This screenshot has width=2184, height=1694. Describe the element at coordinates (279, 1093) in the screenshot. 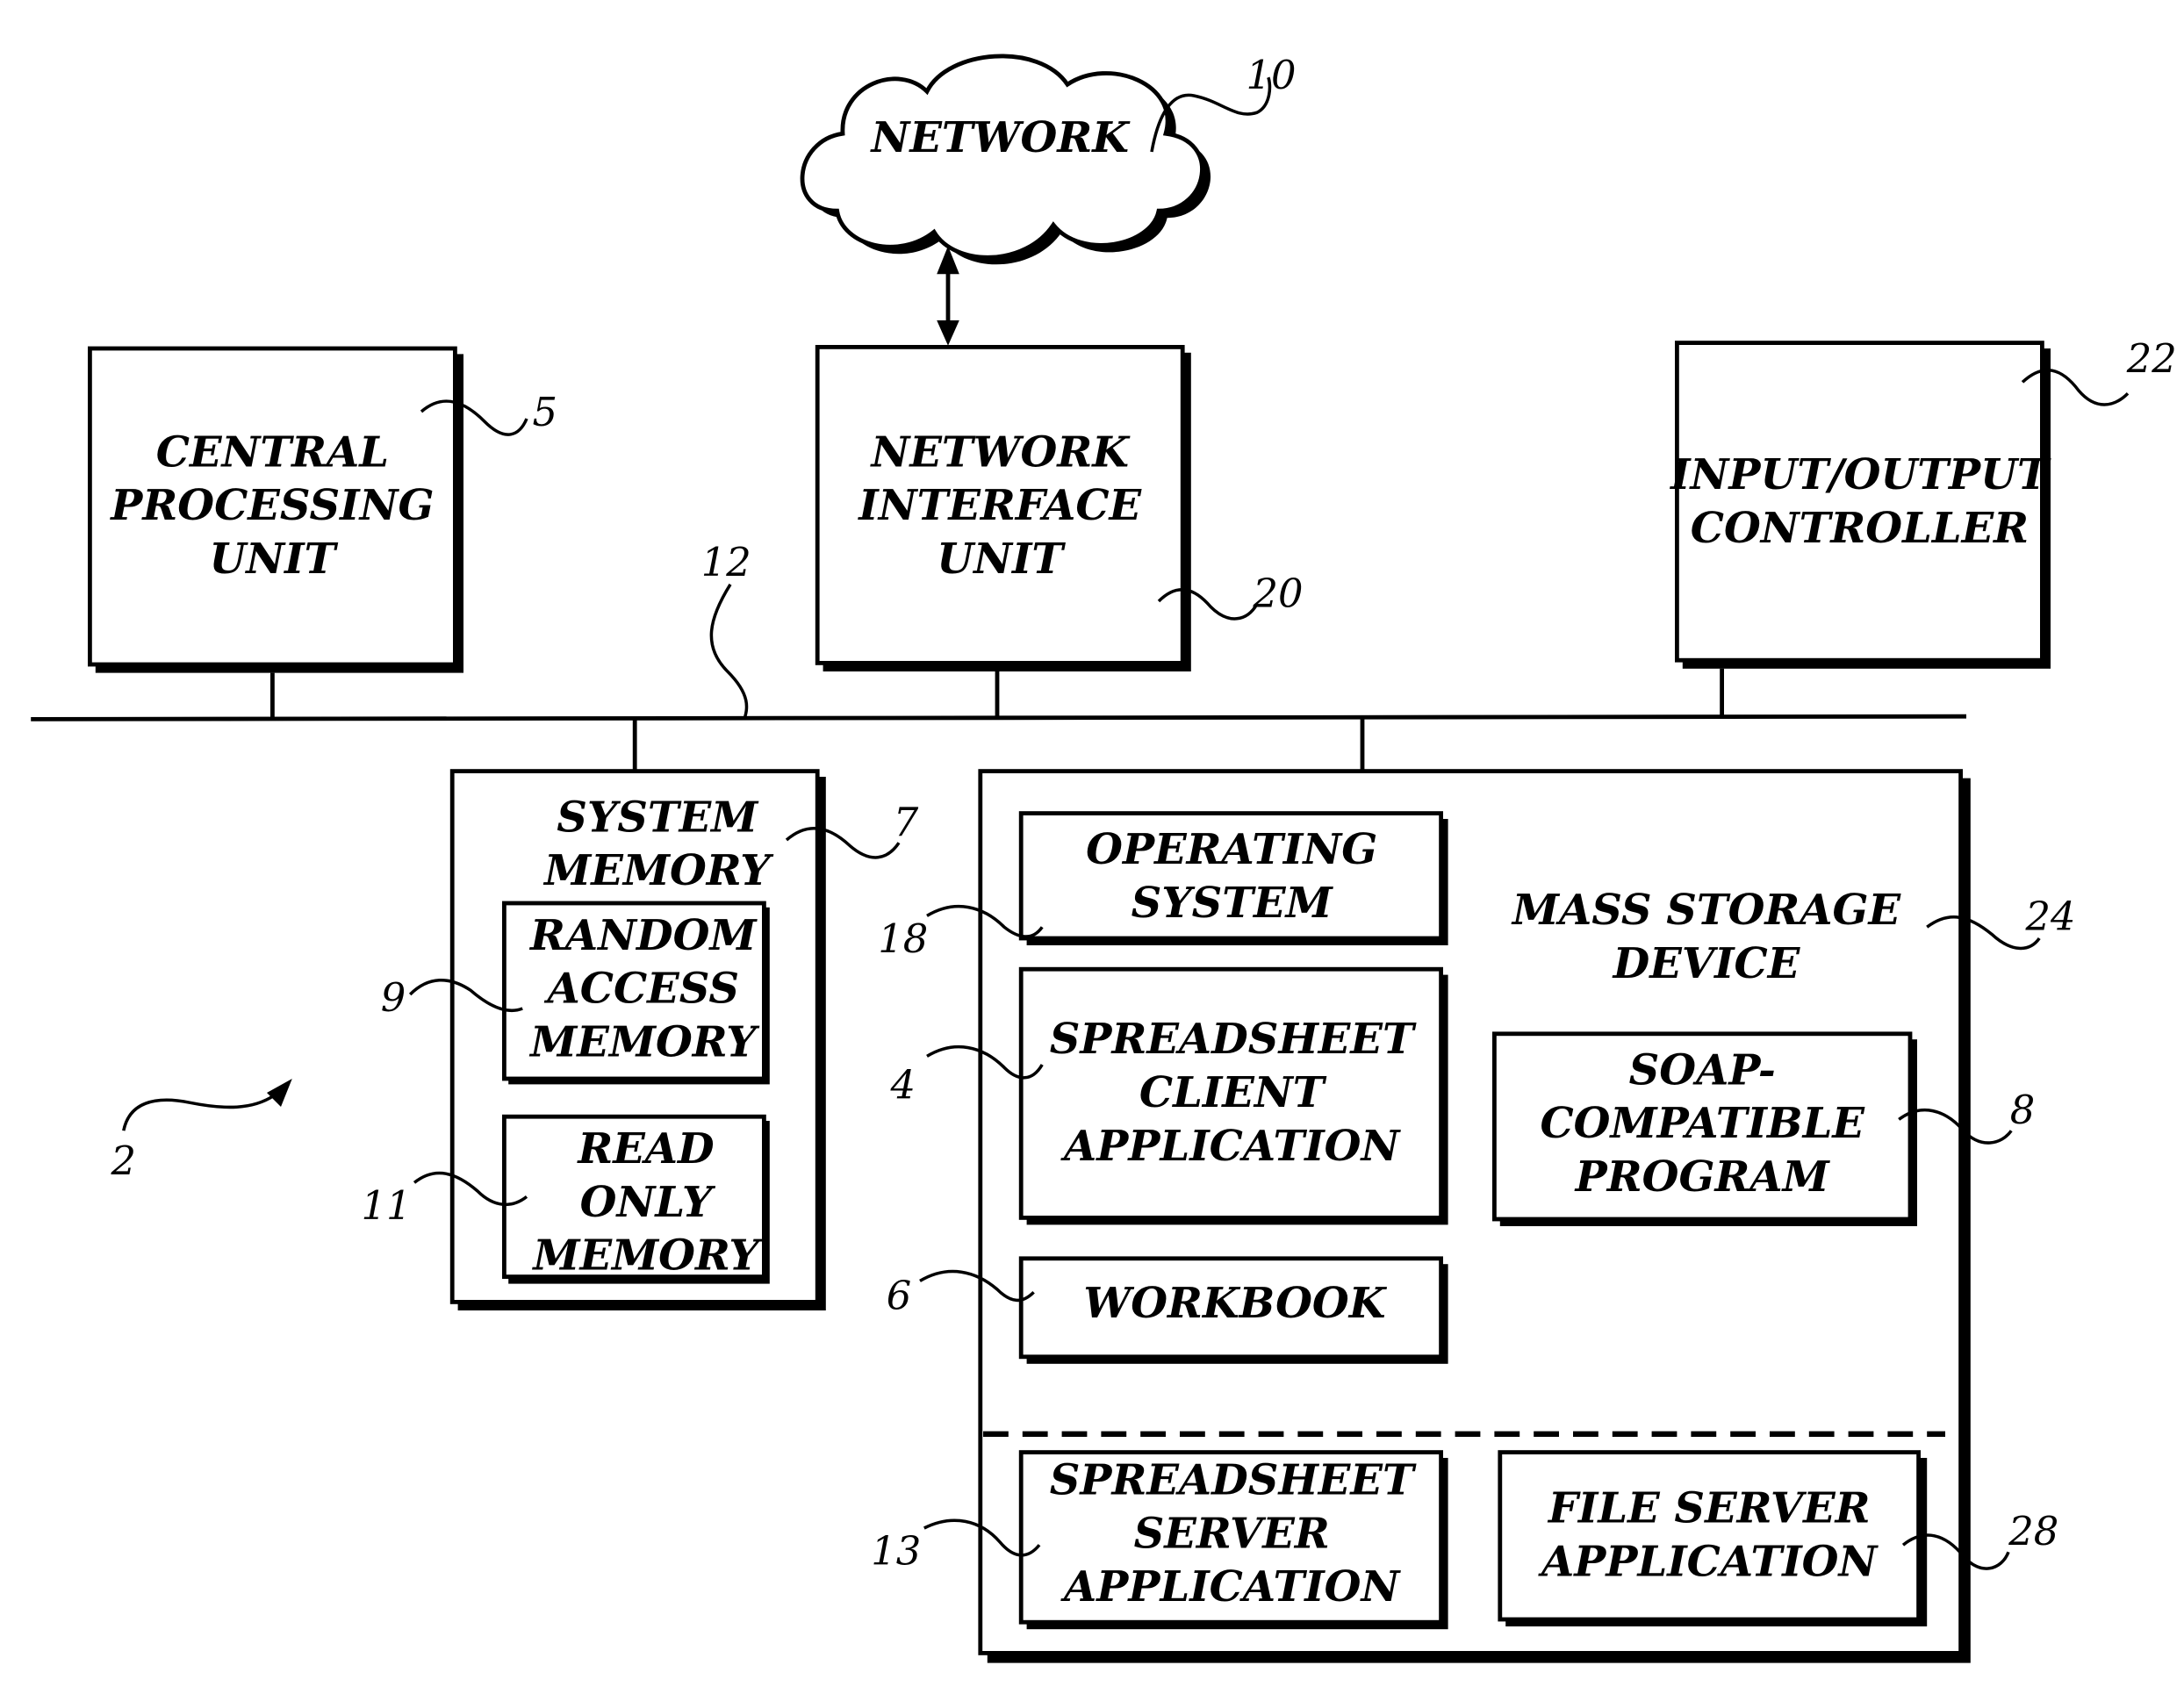

I see `arrowhead-icon` at that location.